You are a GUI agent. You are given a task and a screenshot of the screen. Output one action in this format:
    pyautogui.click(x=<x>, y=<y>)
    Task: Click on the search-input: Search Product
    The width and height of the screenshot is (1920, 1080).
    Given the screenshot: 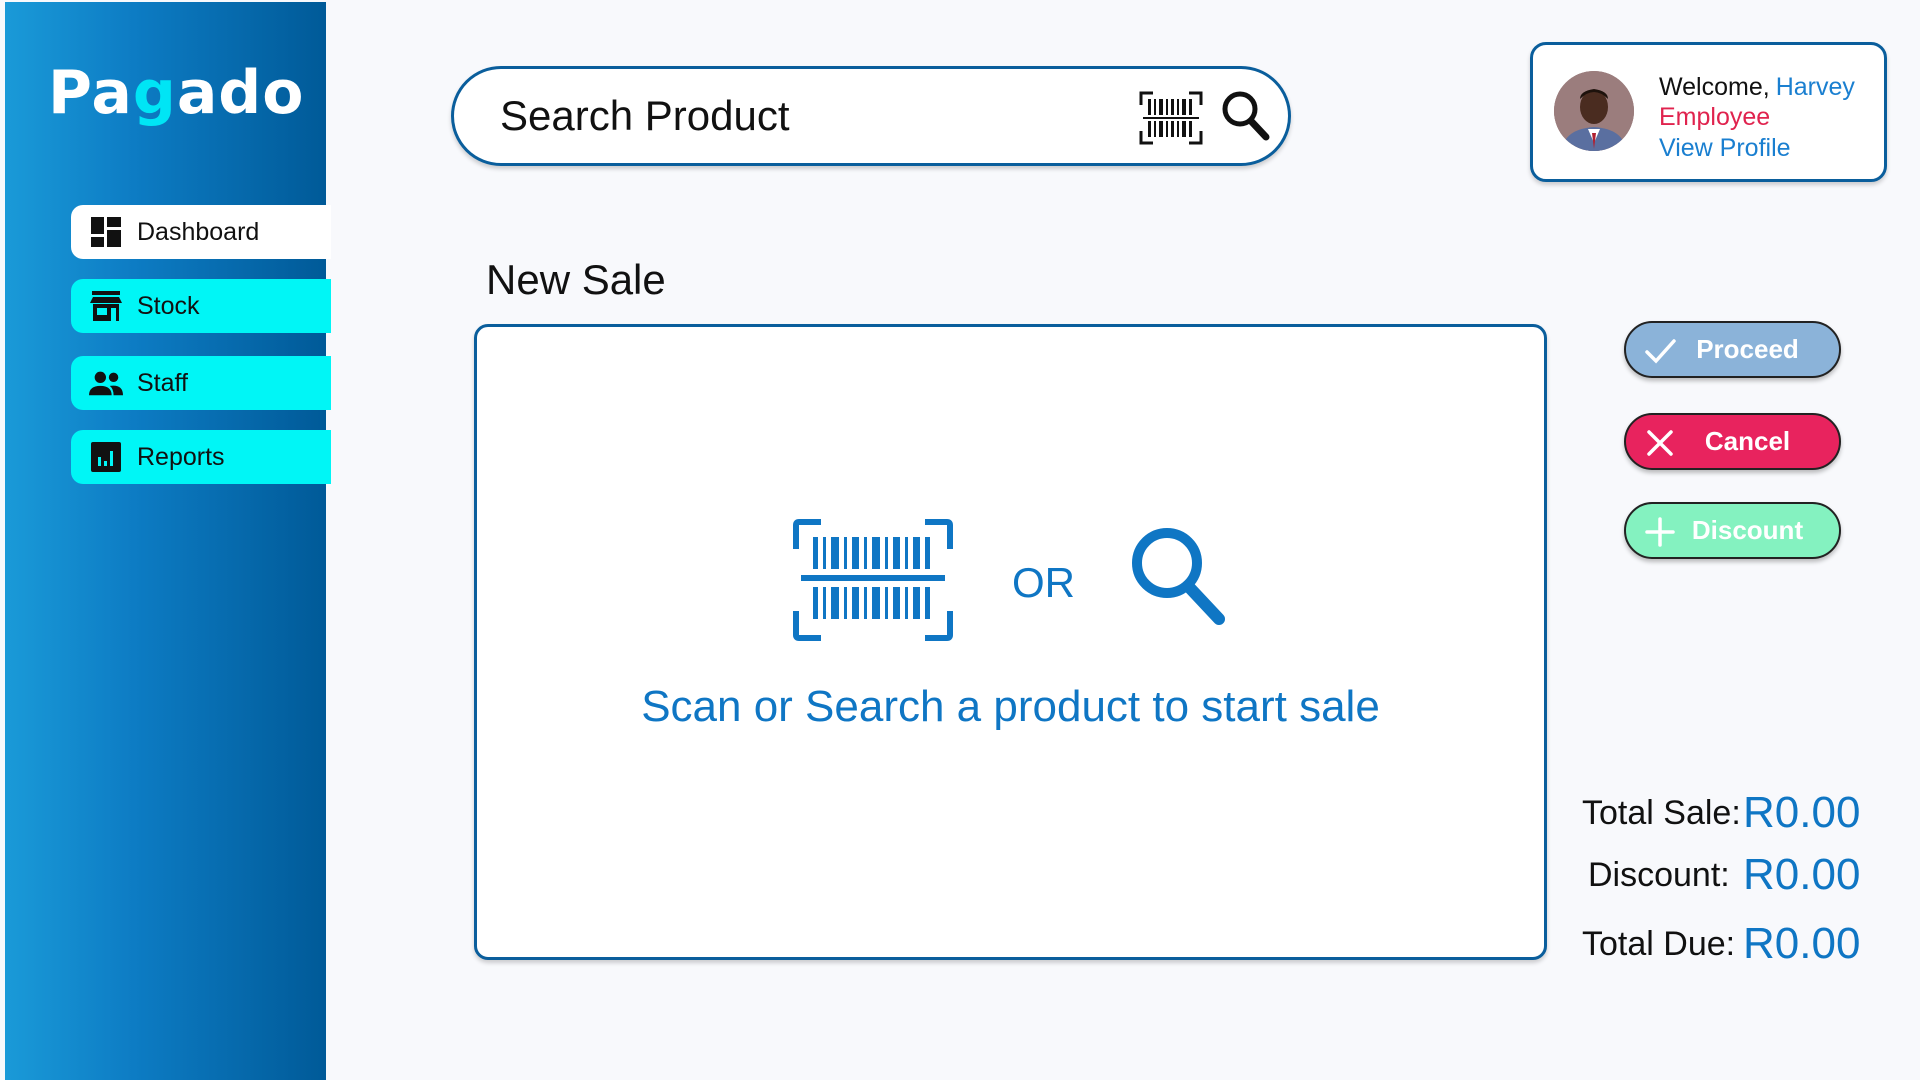 What is the action you would take?
    pyautogui.click(x=645, y=116)
    